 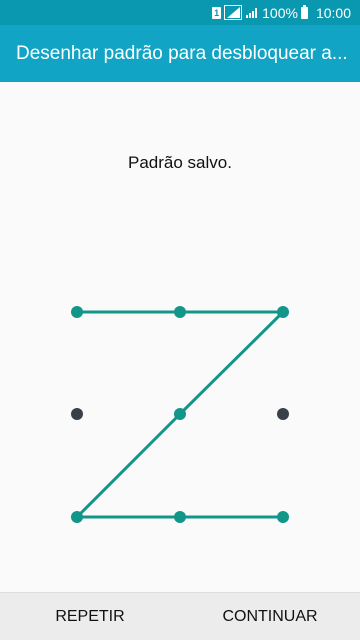 What do you see at coordinates (270, 616) in the screenshot?
I see `continue-button: CONTINUAR` at bounding box center [270, 616].